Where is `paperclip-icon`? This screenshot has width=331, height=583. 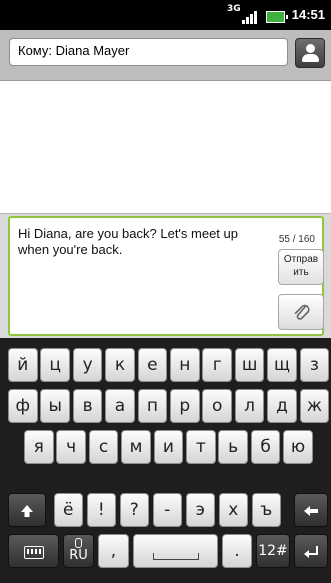
paperclip-icon is located at coordinates (302, 312).